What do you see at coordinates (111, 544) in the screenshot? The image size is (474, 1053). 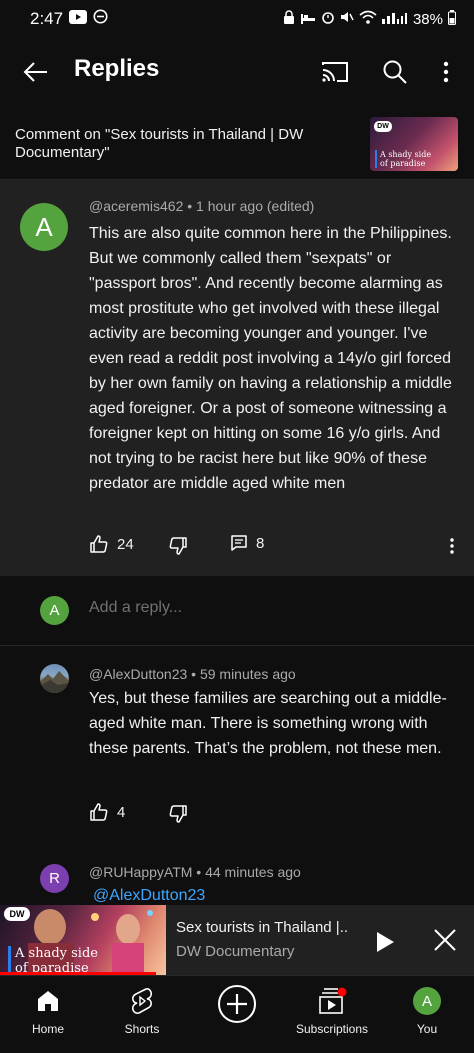 I see `like-button: 24` at bounding box center [111, 544].